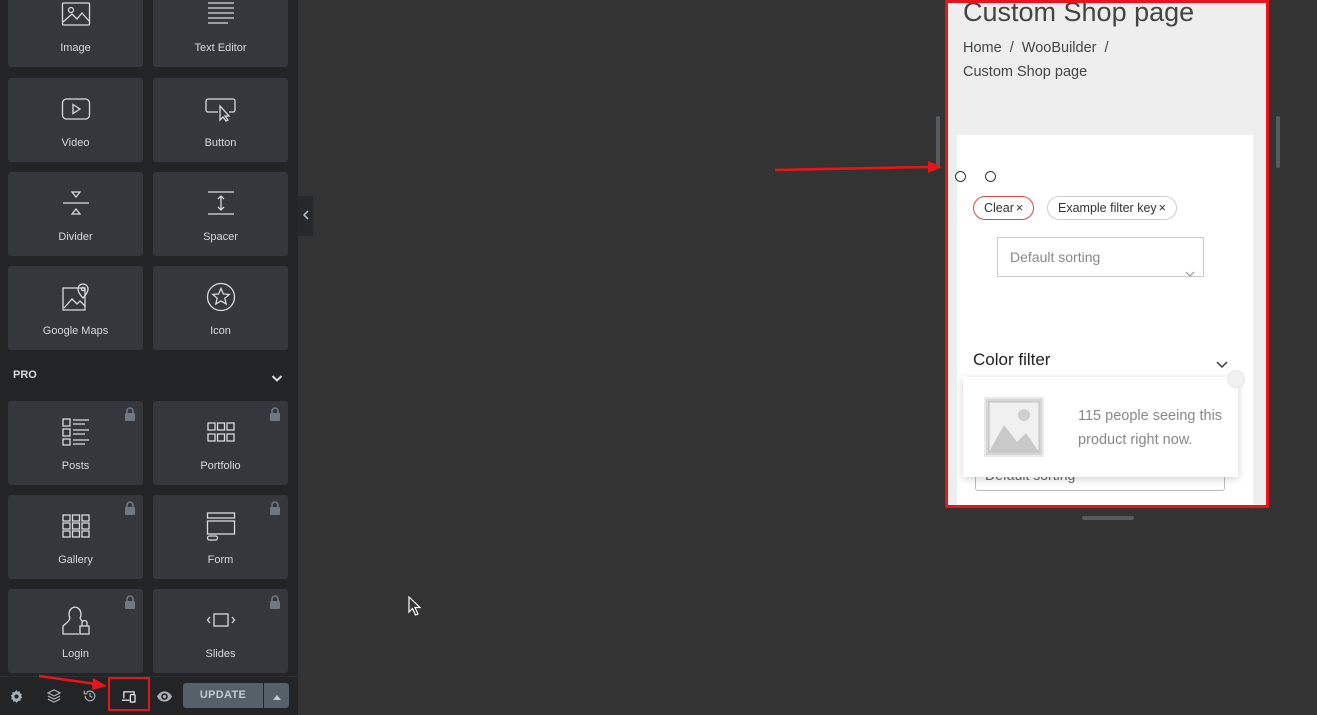 This screenshot has width=1317, height=715. I want to click on pro-section-label: PRO, so click(25, 375).